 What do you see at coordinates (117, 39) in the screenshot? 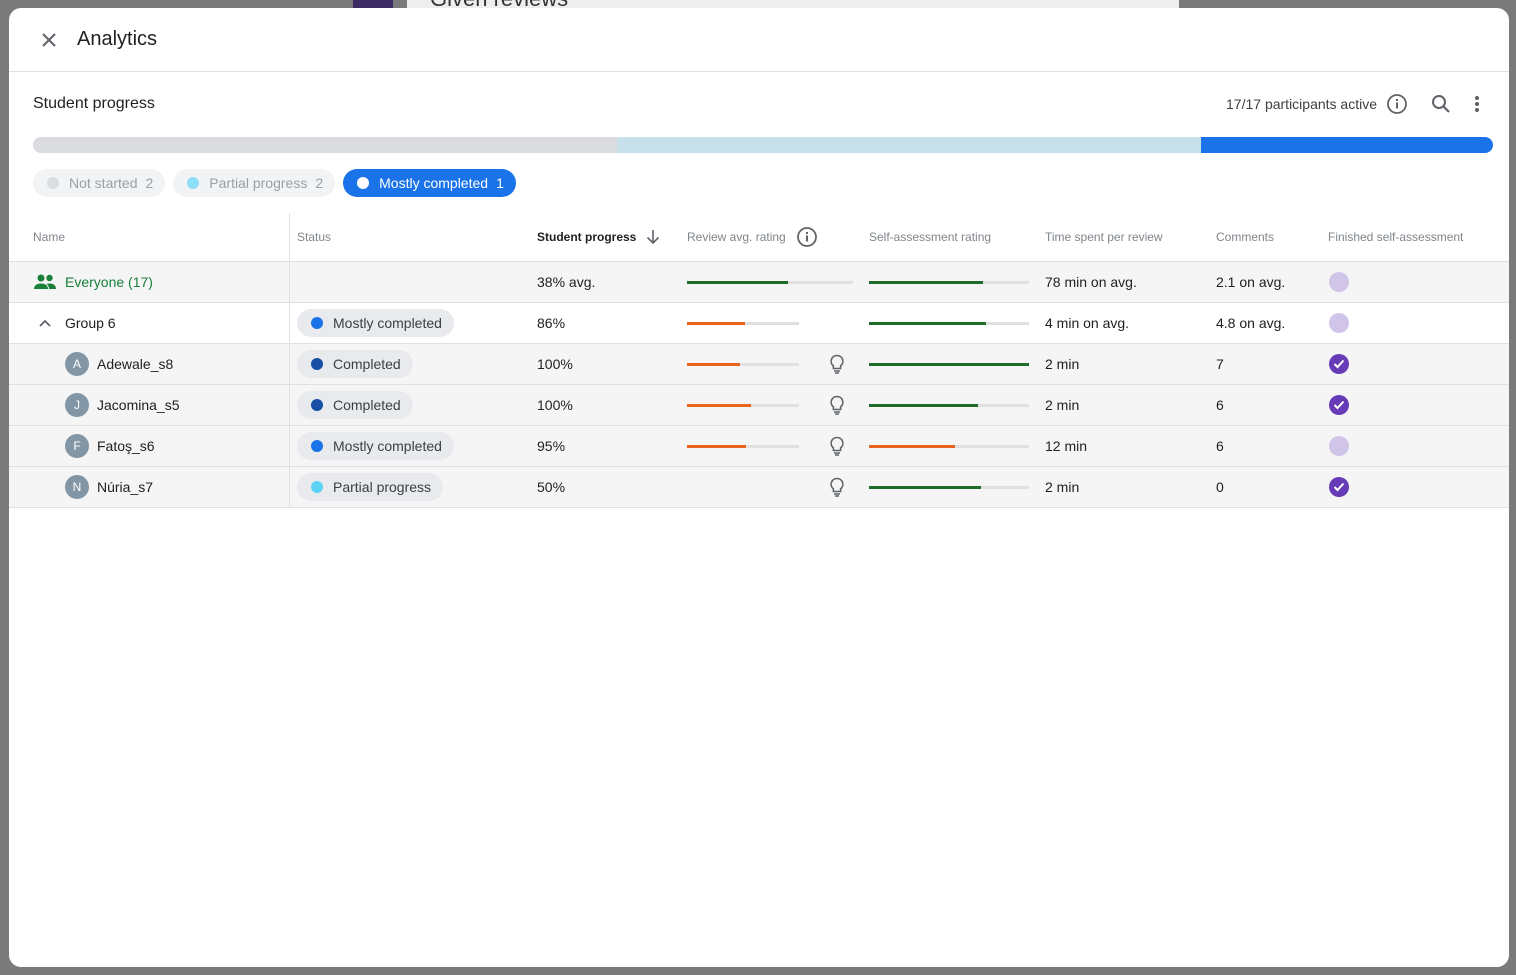
I see `dialog-title: Analytics` at bounding box center [117, 39].